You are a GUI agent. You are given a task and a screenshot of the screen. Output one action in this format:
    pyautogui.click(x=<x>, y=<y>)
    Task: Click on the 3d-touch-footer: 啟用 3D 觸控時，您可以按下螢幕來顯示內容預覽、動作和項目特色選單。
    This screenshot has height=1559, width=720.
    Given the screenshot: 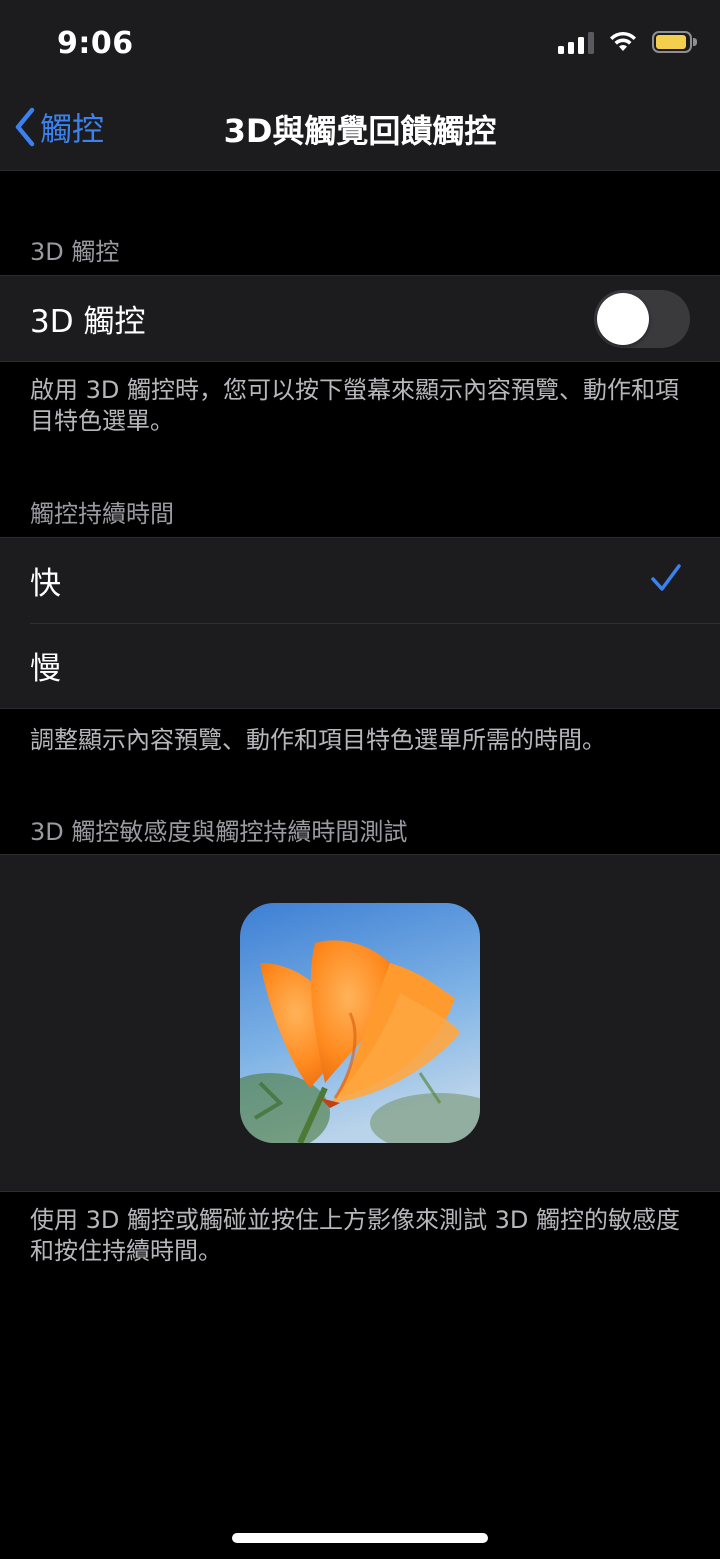 What is the action you would take?
    pyautogui.click(x=355, y=405)
    